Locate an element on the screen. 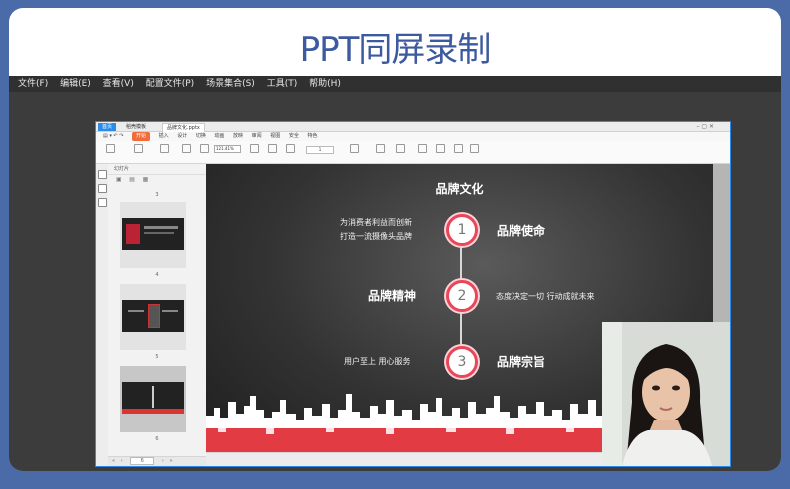 This screenshot has width=790, height=489. menu-view: 查看(V) is located at coordinates (118, 84).